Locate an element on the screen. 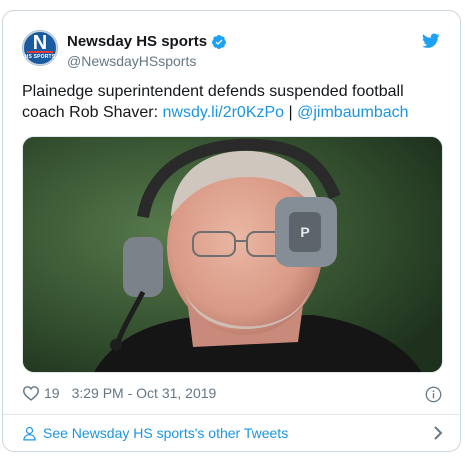 Image resolution: width=465 pixels, height=461 pixels. tweet-mention: @jimbaumbach is located at coordinates (352, 112).